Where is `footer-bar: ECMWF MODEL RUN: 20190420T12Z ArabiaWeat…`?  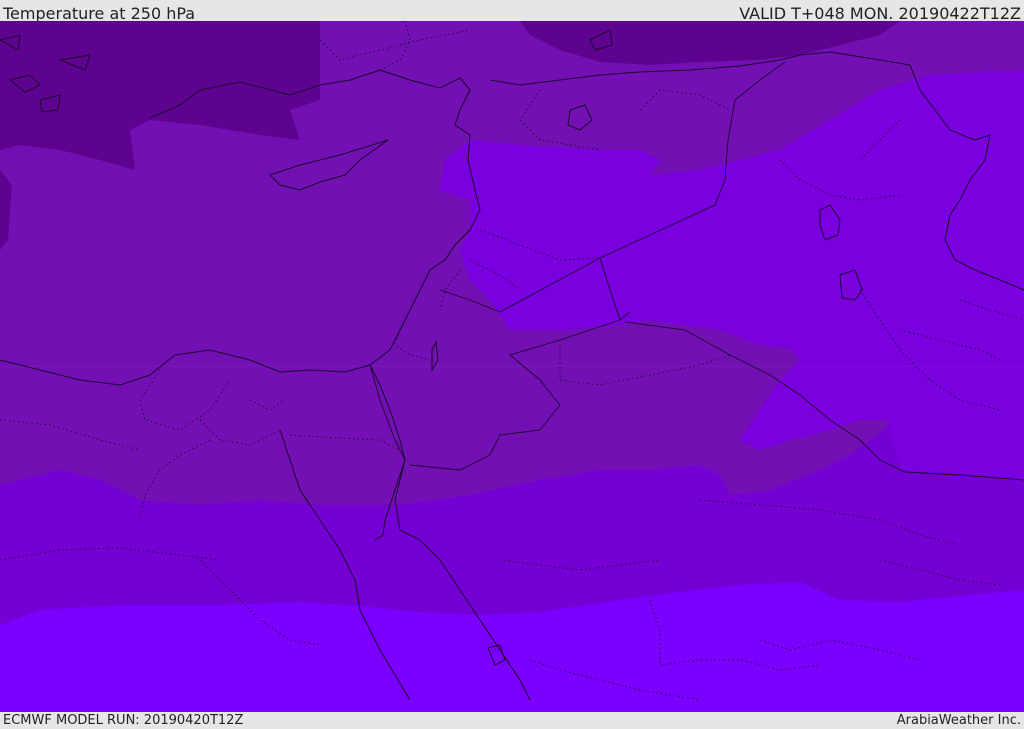
footer-bar: ECMWF MODEL RUN: 20190420T12Z ArabiaWeat… is located at coordinates (512, 720).